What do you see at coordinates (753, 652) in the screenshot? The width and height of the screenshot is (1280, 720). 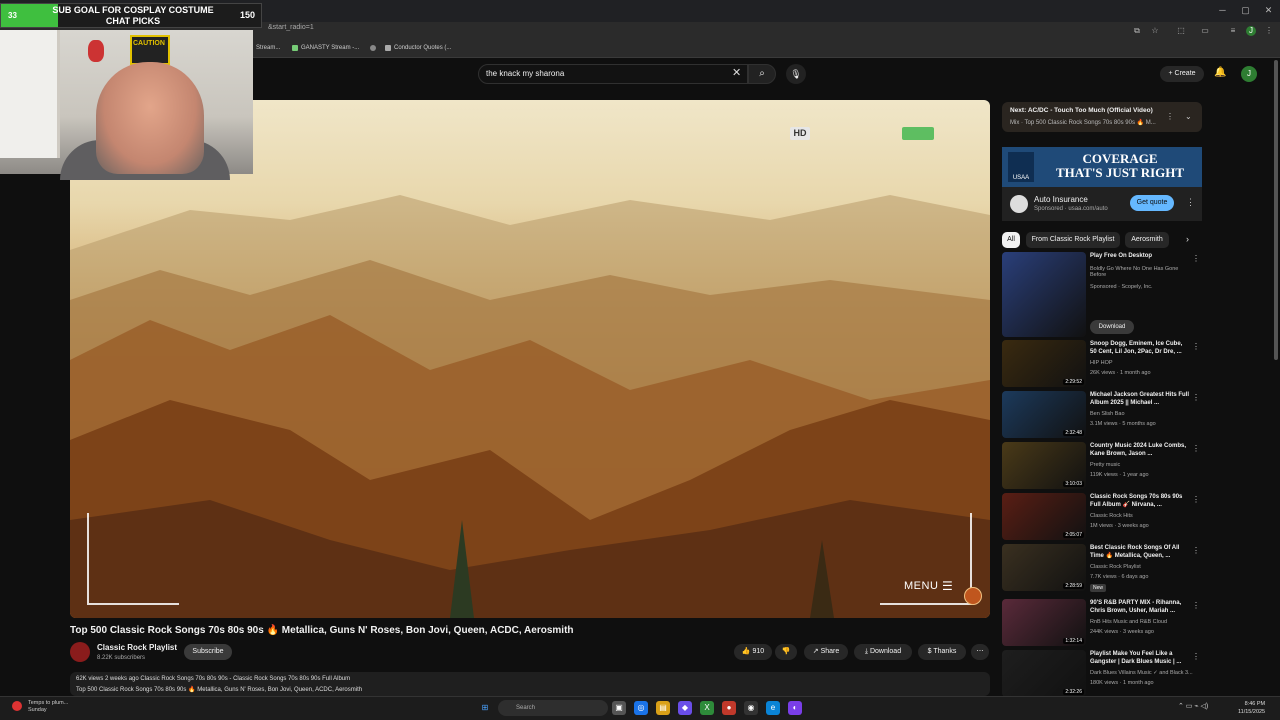 I see `like-button: 👍 910` at bounding box center [753, 652].